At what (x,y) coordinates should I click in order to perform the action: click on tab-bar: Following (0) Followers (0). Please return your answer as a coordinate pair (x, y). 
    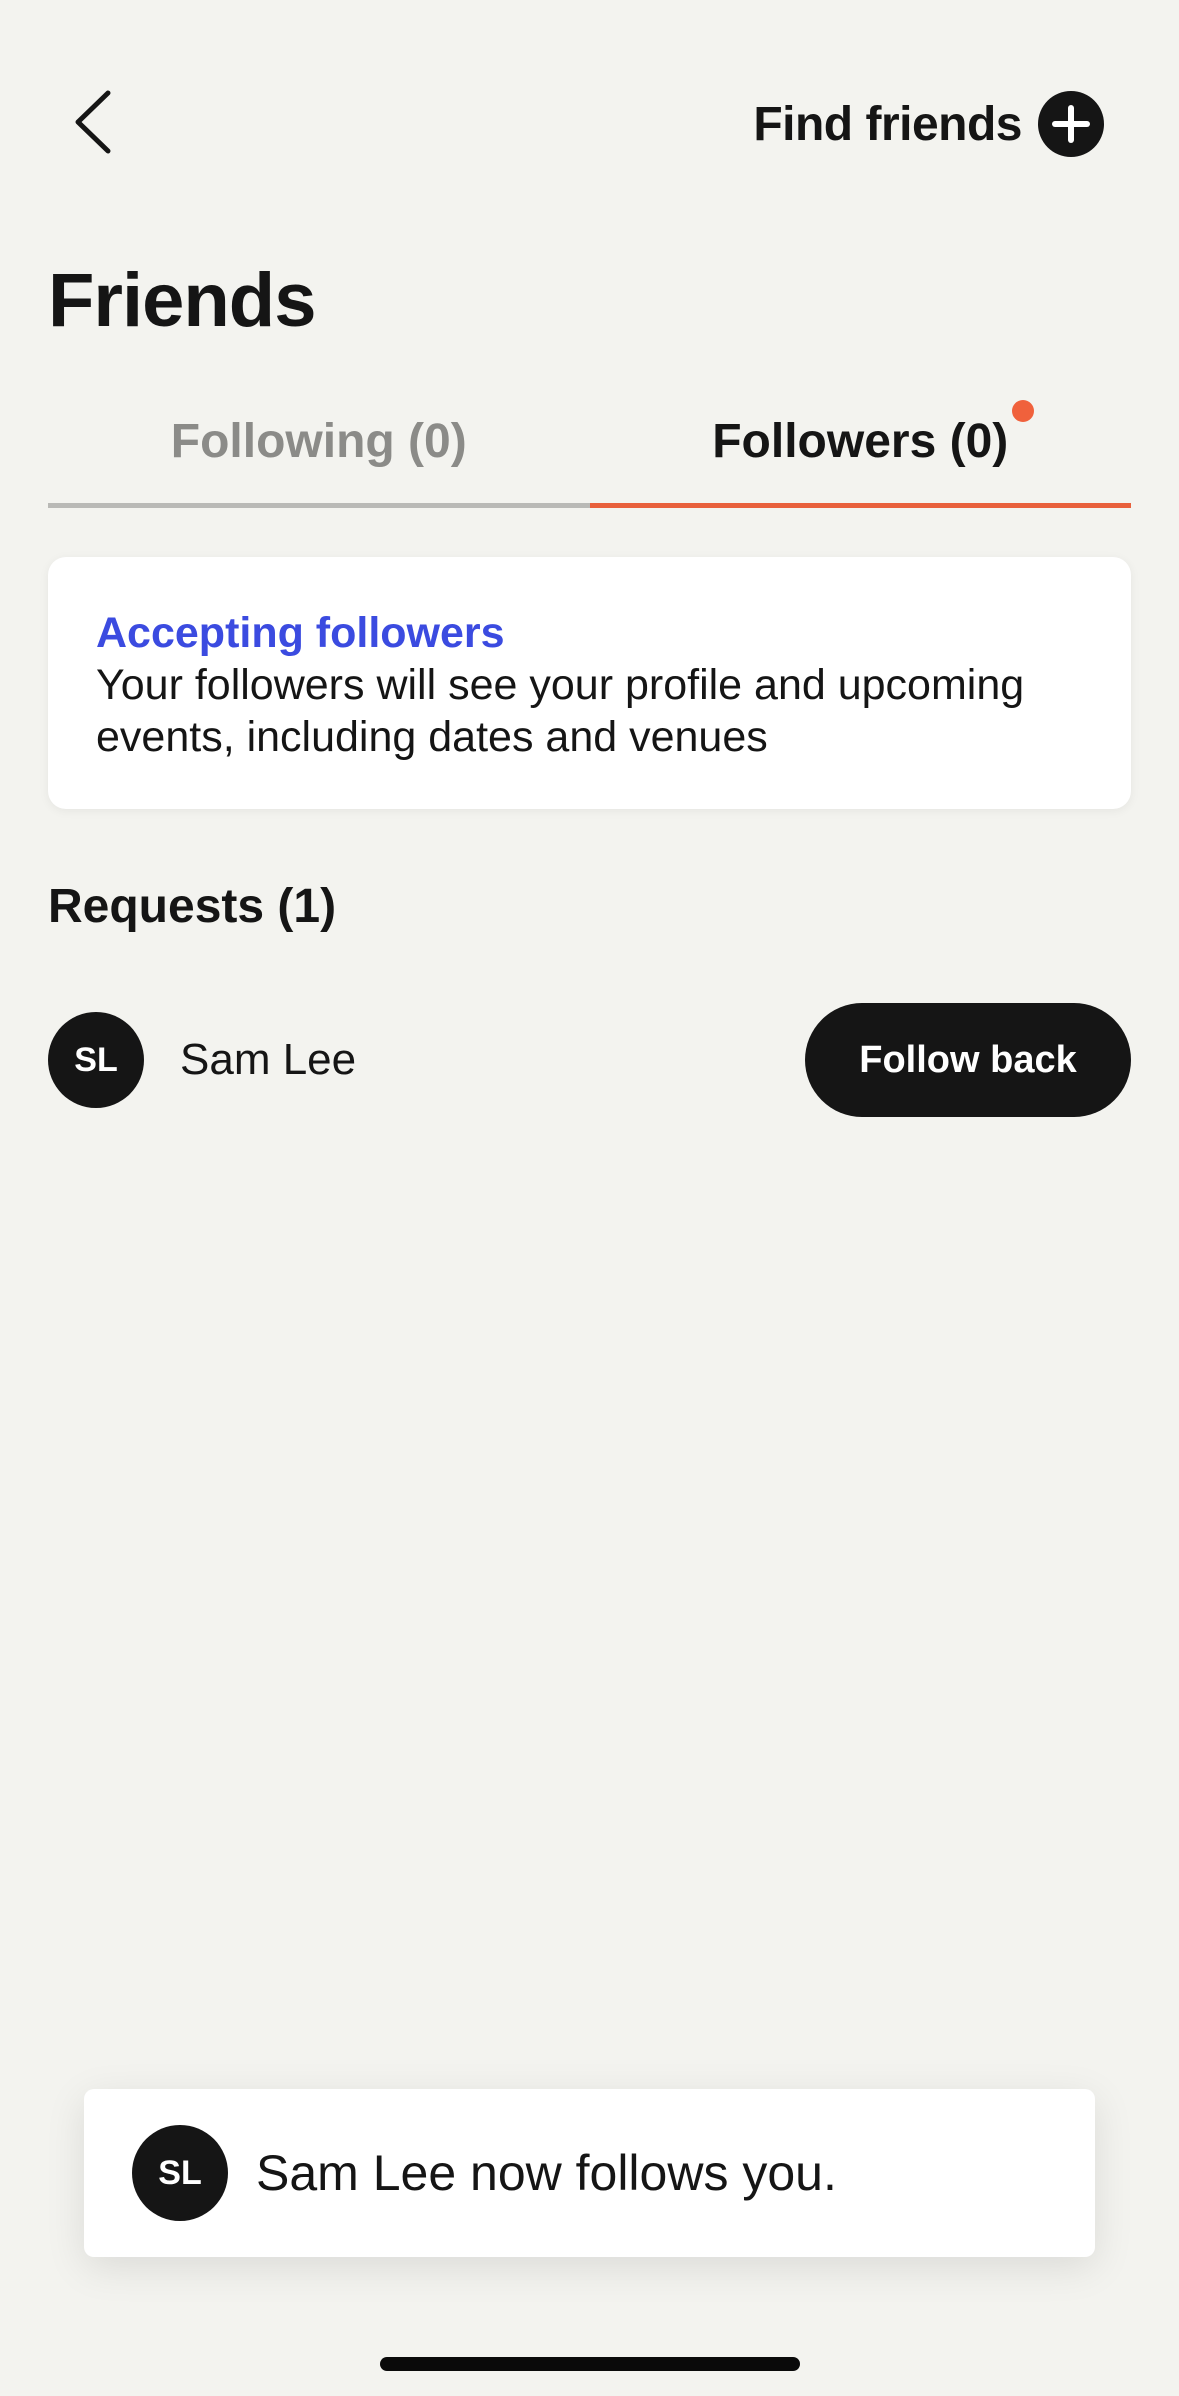
    Looking at the image, I should click on (589, 454).